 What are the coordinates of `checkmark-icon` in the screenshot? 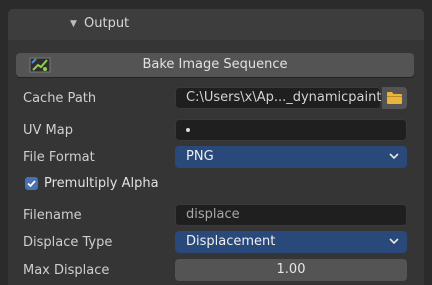 It's located at (31, 184).